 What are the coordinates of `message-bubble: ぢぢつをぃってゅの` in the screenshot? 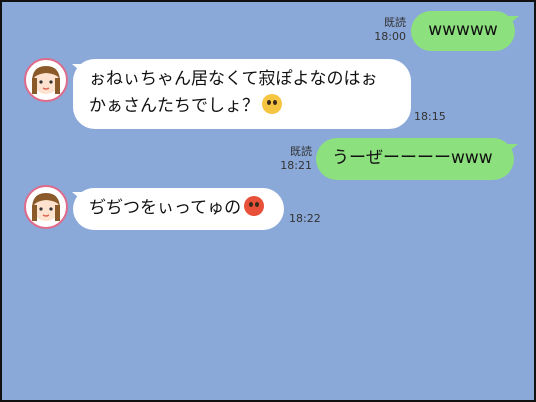 It's located at (178, 209).